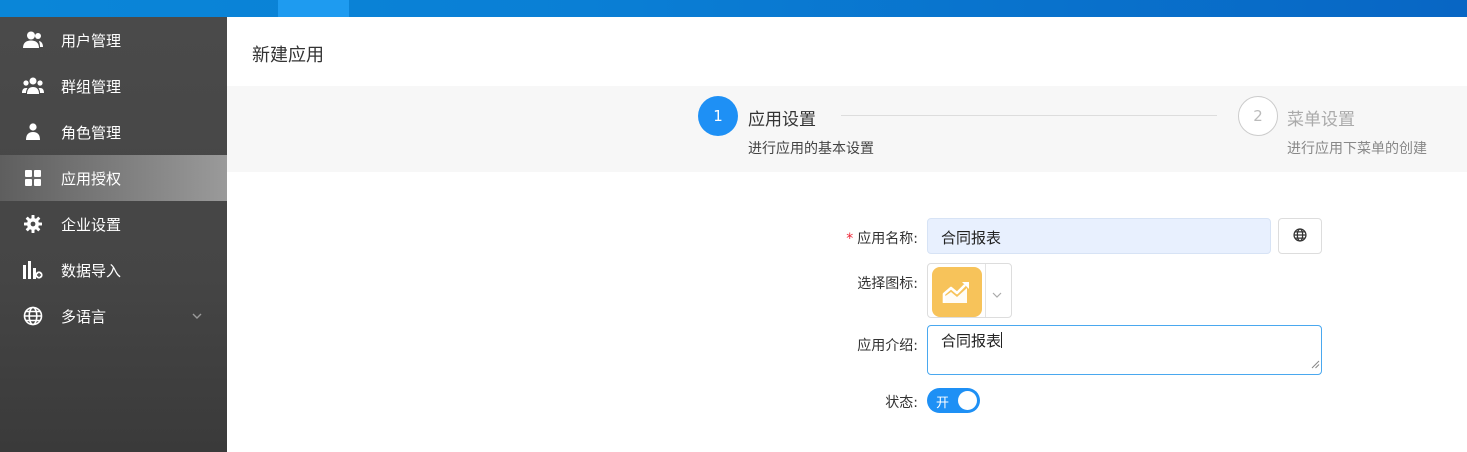 The height and width of the screenshot is (452, 1467). I want to click on resize-handle-icon, so click(1315, 364).